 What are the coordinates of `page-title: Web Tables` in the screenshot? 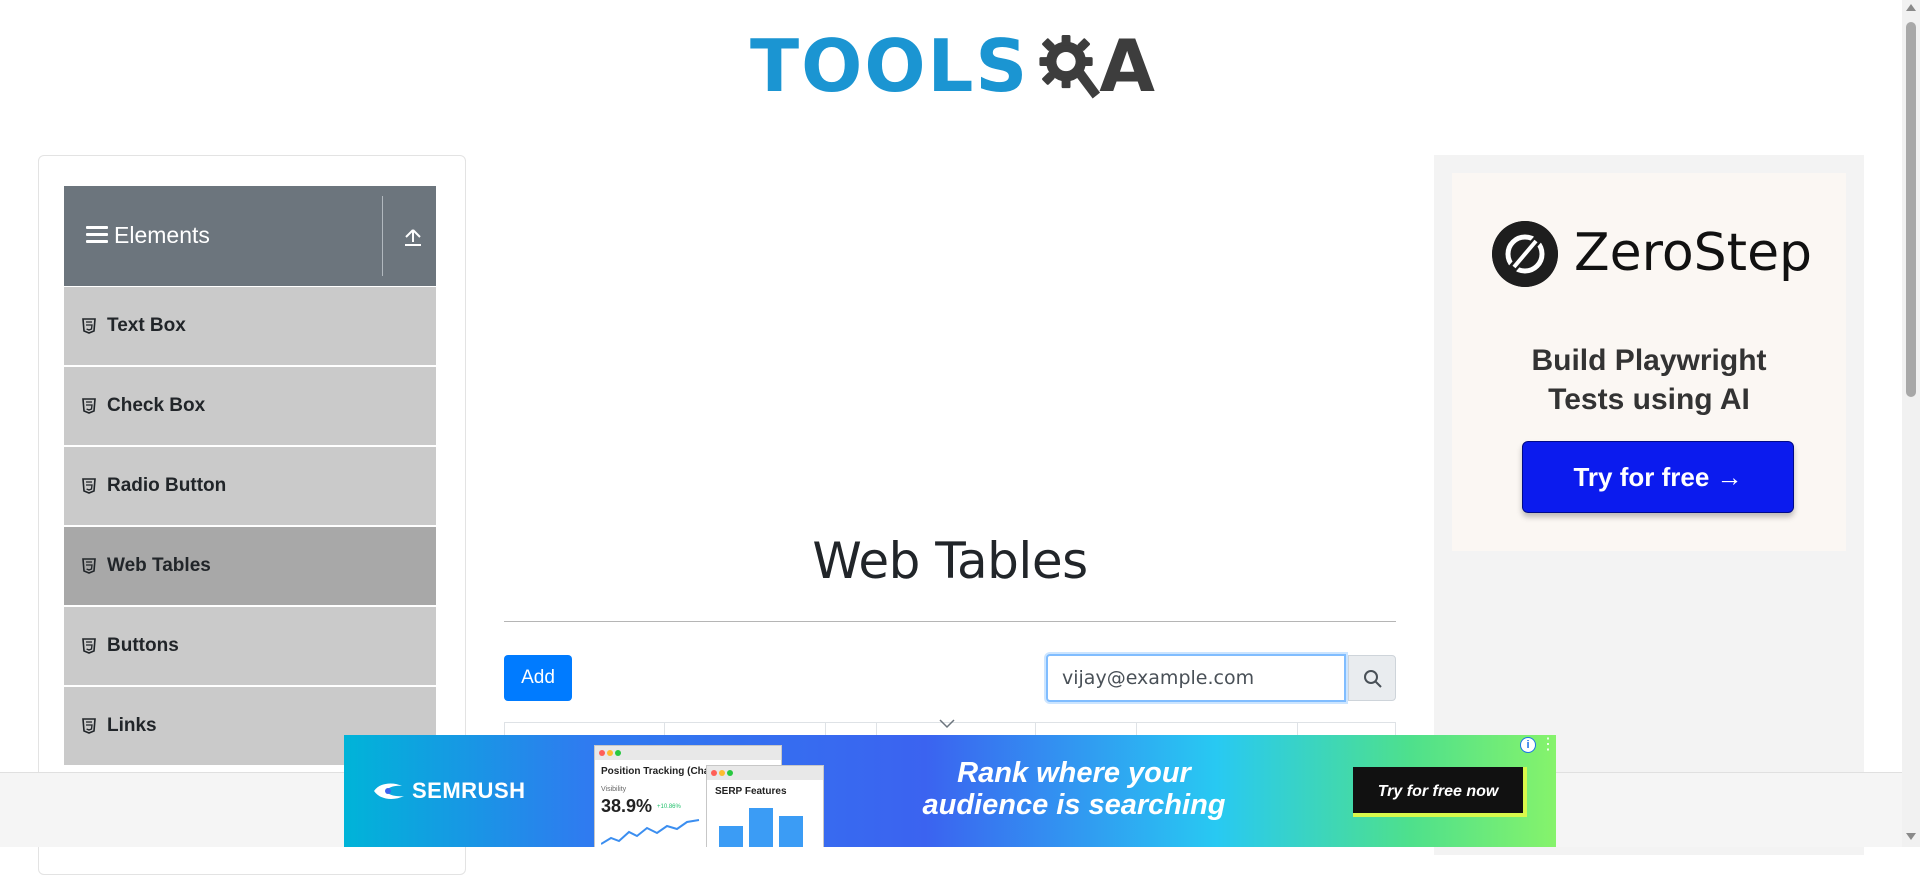 It's located at (950, 561).